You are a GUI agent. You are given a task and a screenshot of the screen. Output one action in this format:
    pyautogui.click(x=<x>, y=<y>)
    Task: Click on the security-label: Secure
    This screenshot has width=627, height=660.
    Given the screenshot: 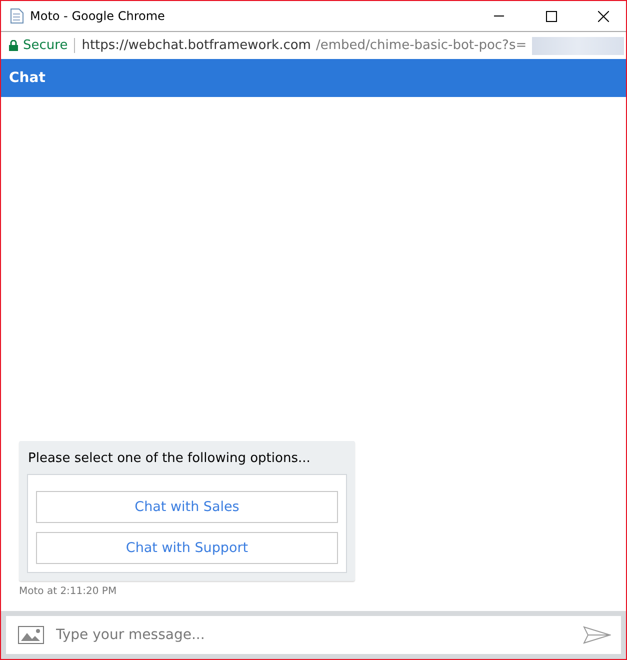 What is the action you would take?
    pyautogui.click(x=49, y=45)
    